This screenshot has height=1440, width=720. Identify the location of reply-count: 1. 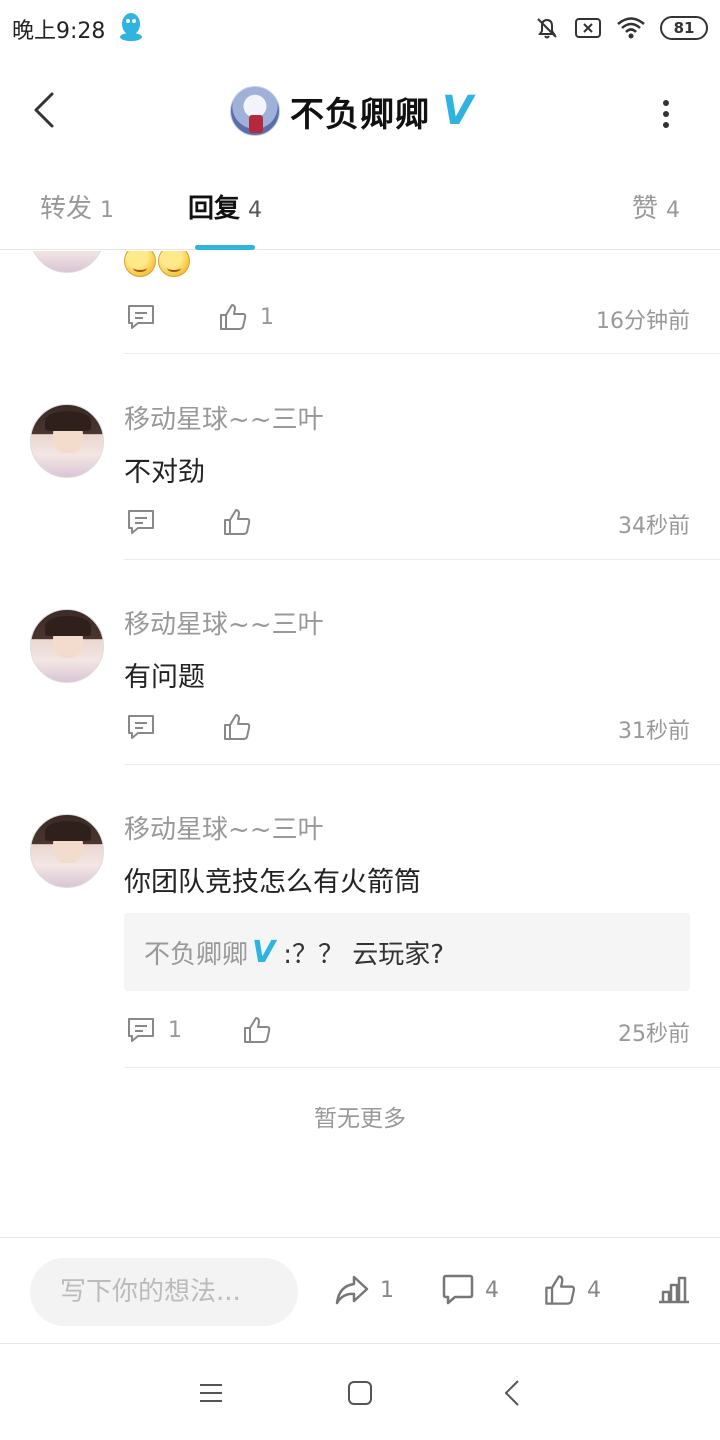
(175, 1030).